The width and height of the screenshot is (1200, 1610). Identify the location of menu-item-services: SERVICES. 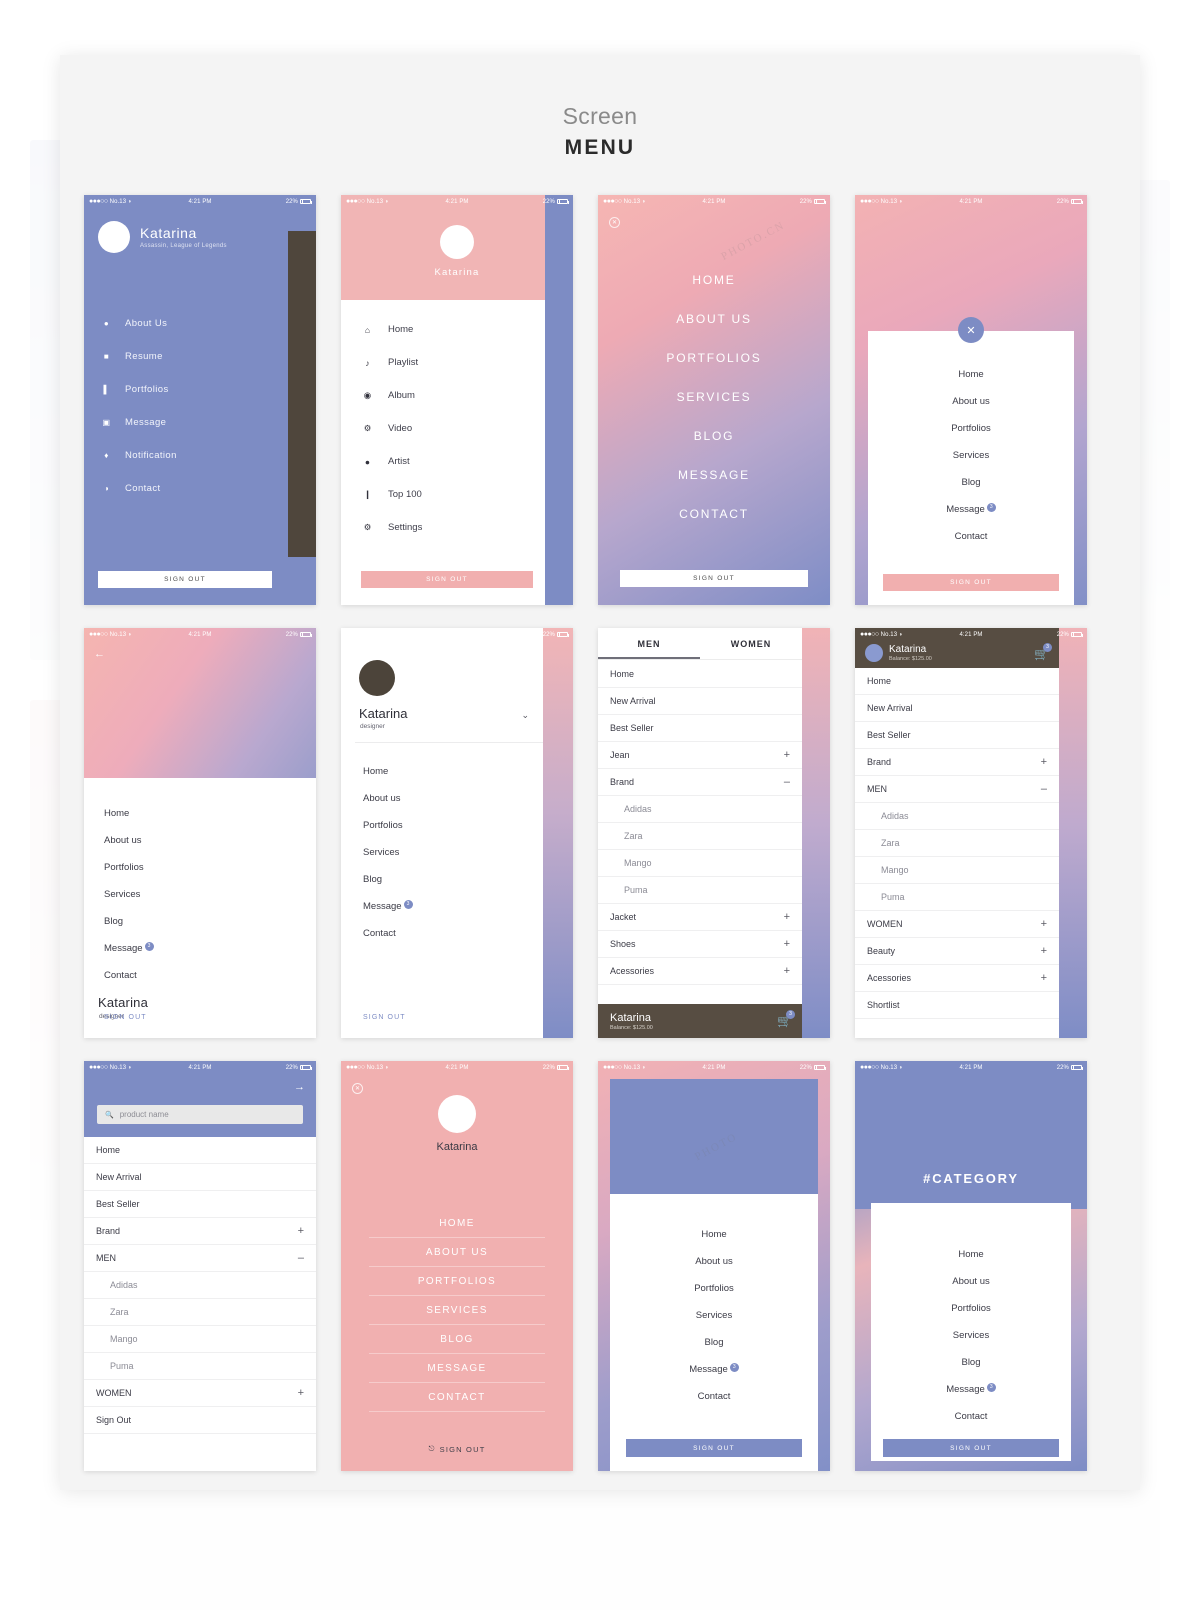
(714, 397).